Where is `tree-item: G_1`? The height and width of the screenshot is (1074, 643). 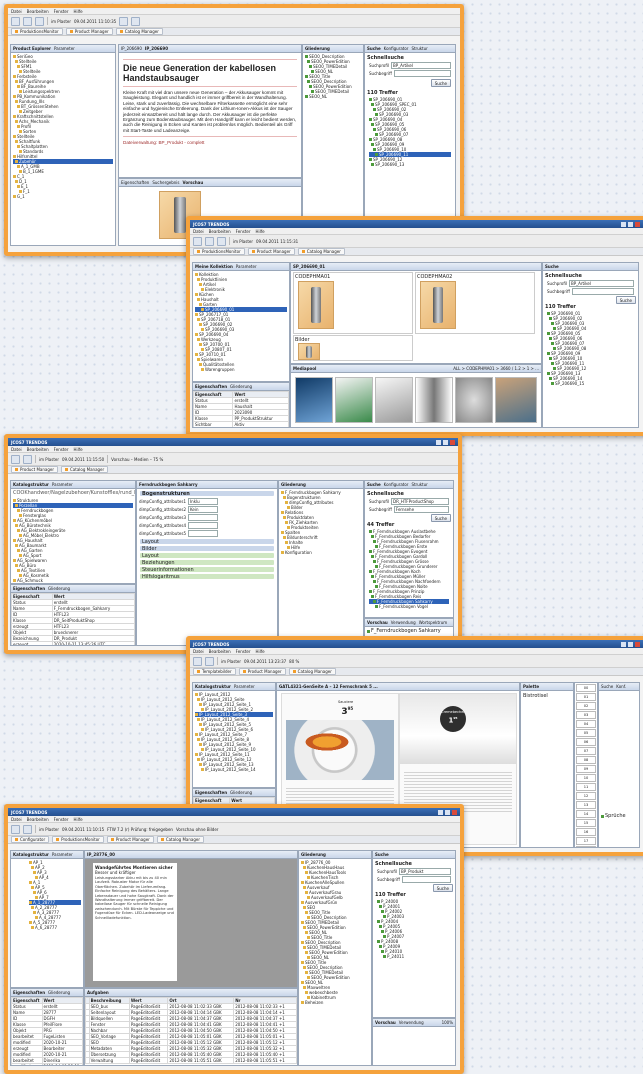 tree-item: G_1 is located at coordinates (63, 196).